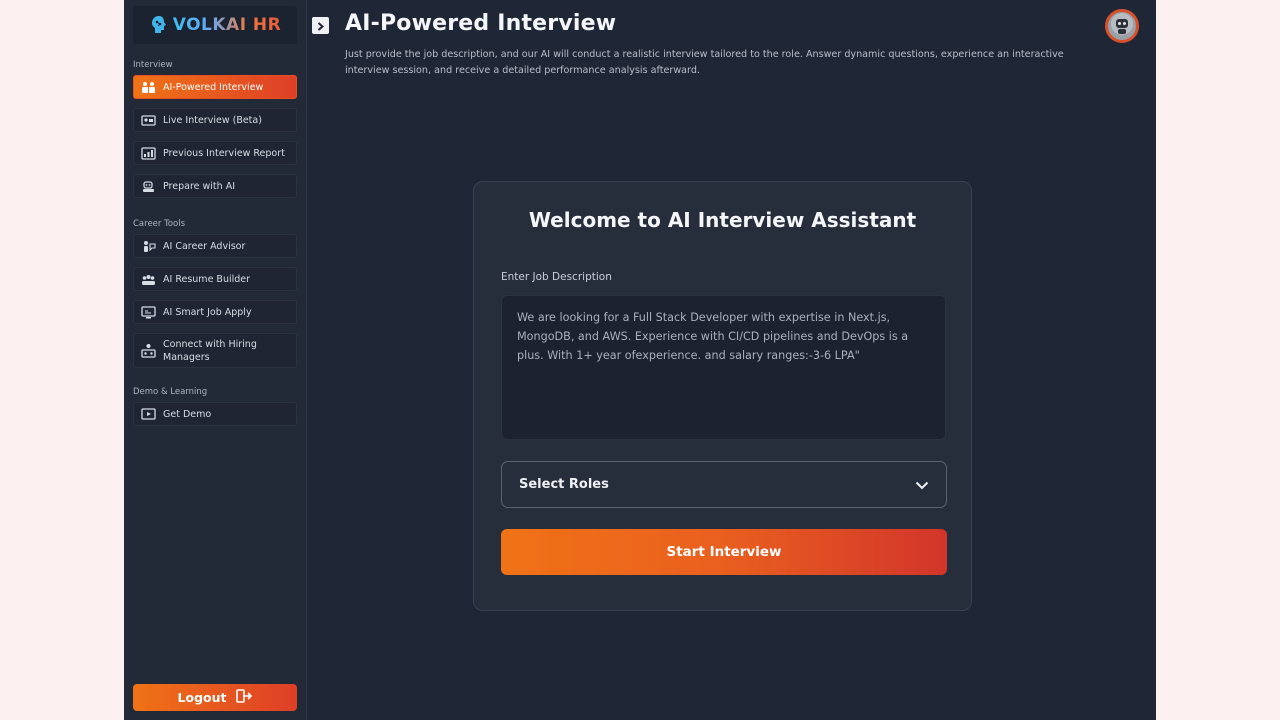  I want to click on sidebar-item-ai-powered-interview: AI-Powered Interview, so click(215, 87).